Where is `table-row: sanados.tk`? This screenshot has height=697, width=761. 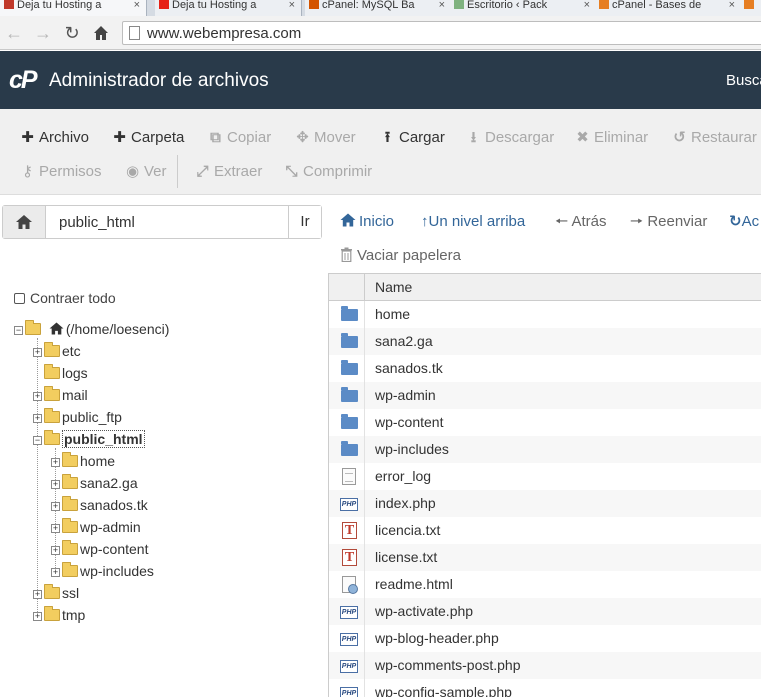 table-row: sanados.tk is located at coordinates (545, 368).